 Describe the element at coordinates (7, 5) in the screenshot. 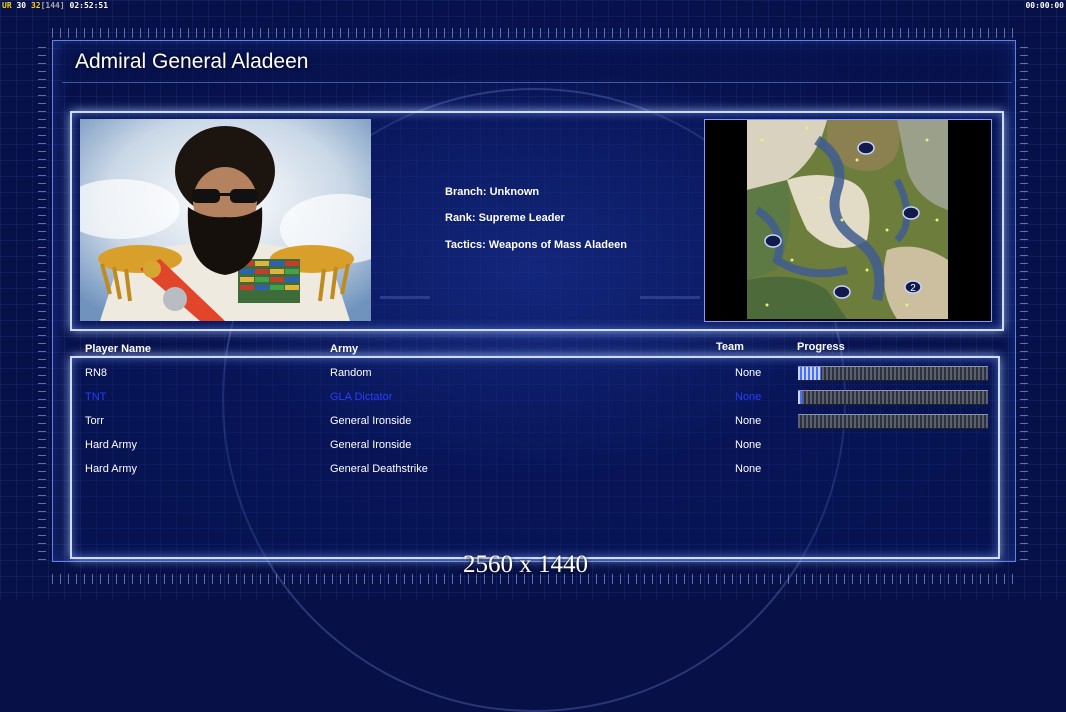

I see `hud-label: UR` at that location.